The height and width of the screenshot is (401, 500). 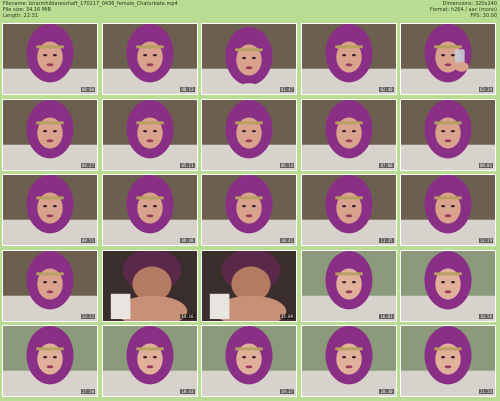 I want to click on video-thumbnail: 11:35, so click(x=348, y=210).